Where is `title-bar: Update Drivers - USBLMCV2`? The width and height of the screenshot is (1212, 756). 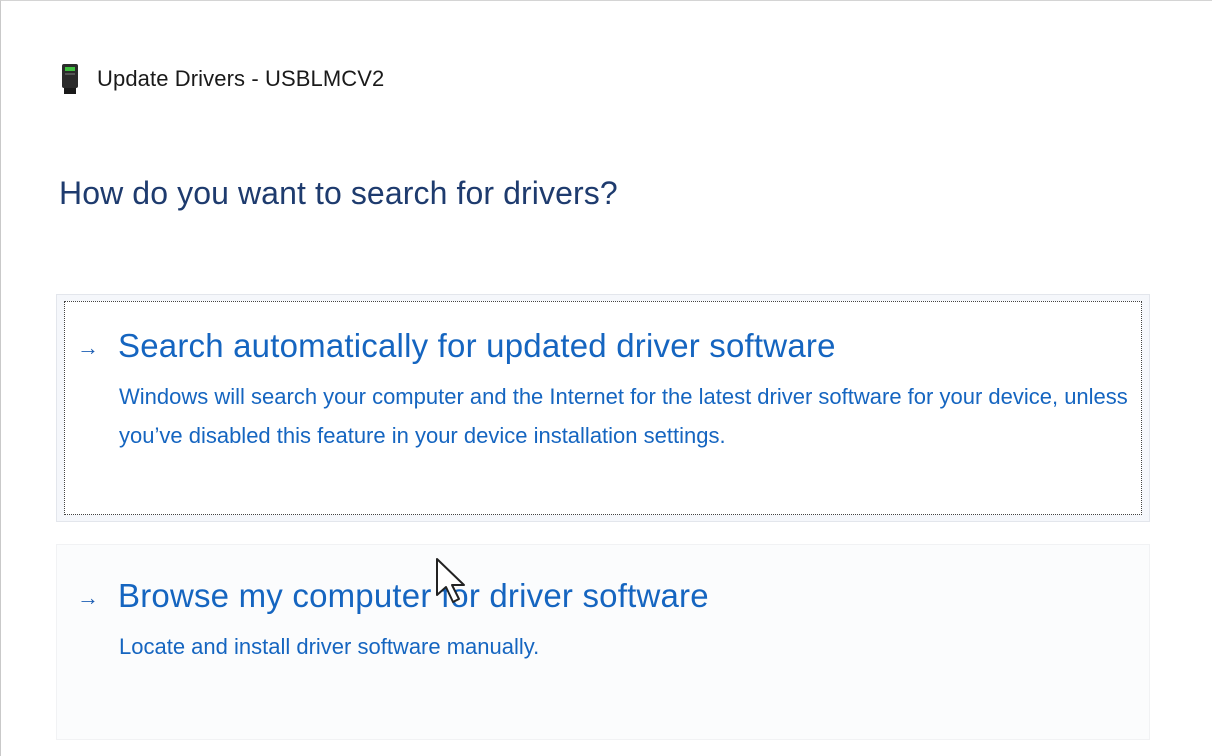
title-bar: Update Drivers - USBLMCV2 is located at coordinates (221, 79).